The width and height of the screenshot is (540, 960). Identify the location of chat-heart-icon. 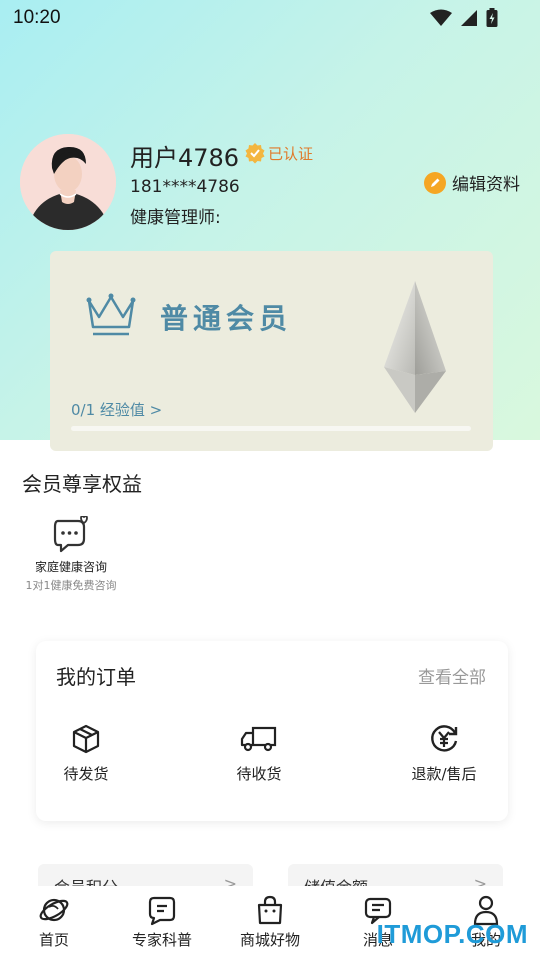
(70, 534).